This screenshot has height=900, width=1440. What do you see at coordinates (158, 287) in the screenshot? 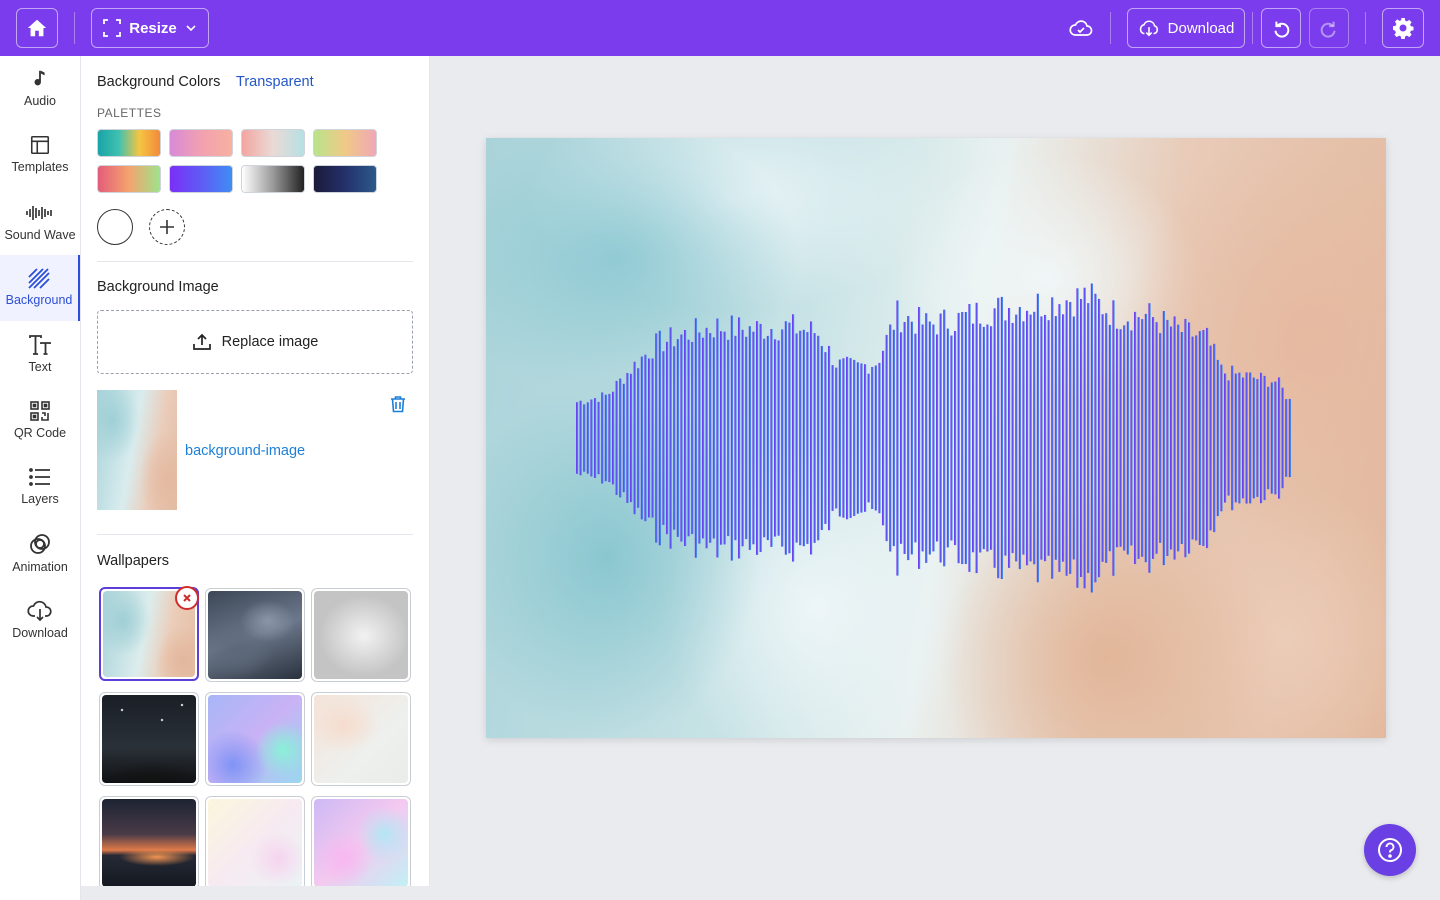
I see `background-image-title: Background Image` at bounding box center [158, 287].